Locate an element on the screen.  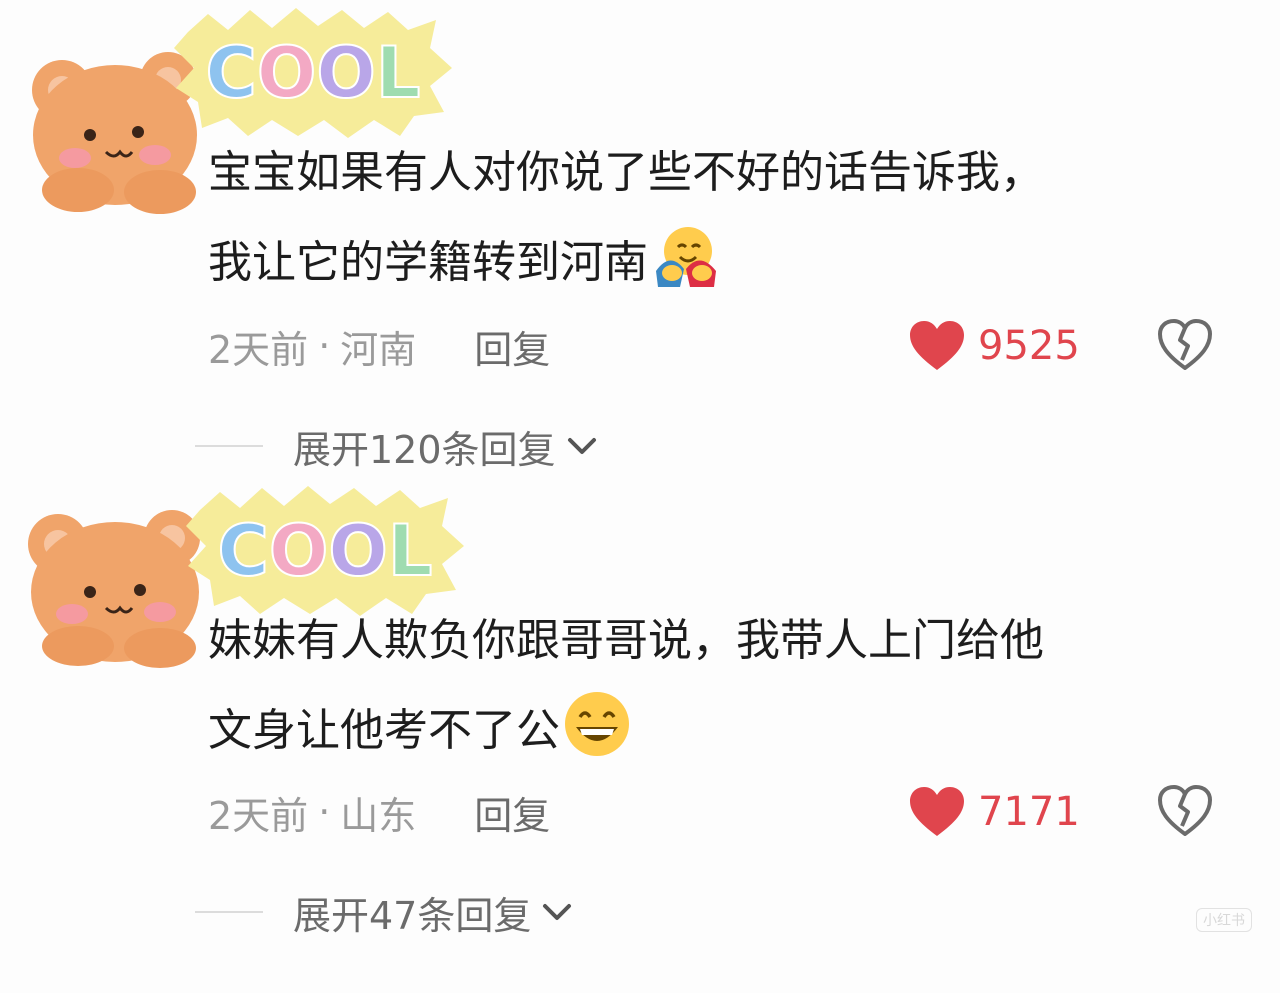
comment-text: 宝宝如果有人对你说了些不好的话告诉我， 我让它的学籍转到河南 is located at coordinates (718, 218).